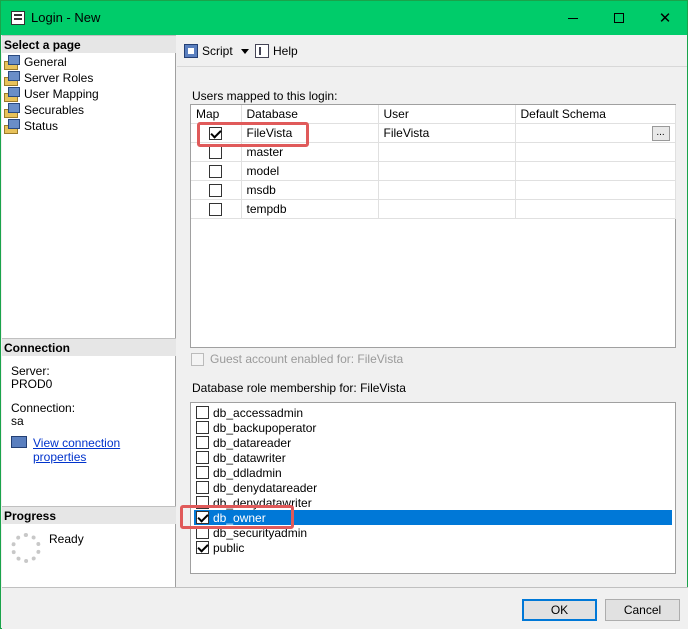 The width and height of the screenshot is (688, 629). I want to click on guest-account-checkbox, so click(197, 359).